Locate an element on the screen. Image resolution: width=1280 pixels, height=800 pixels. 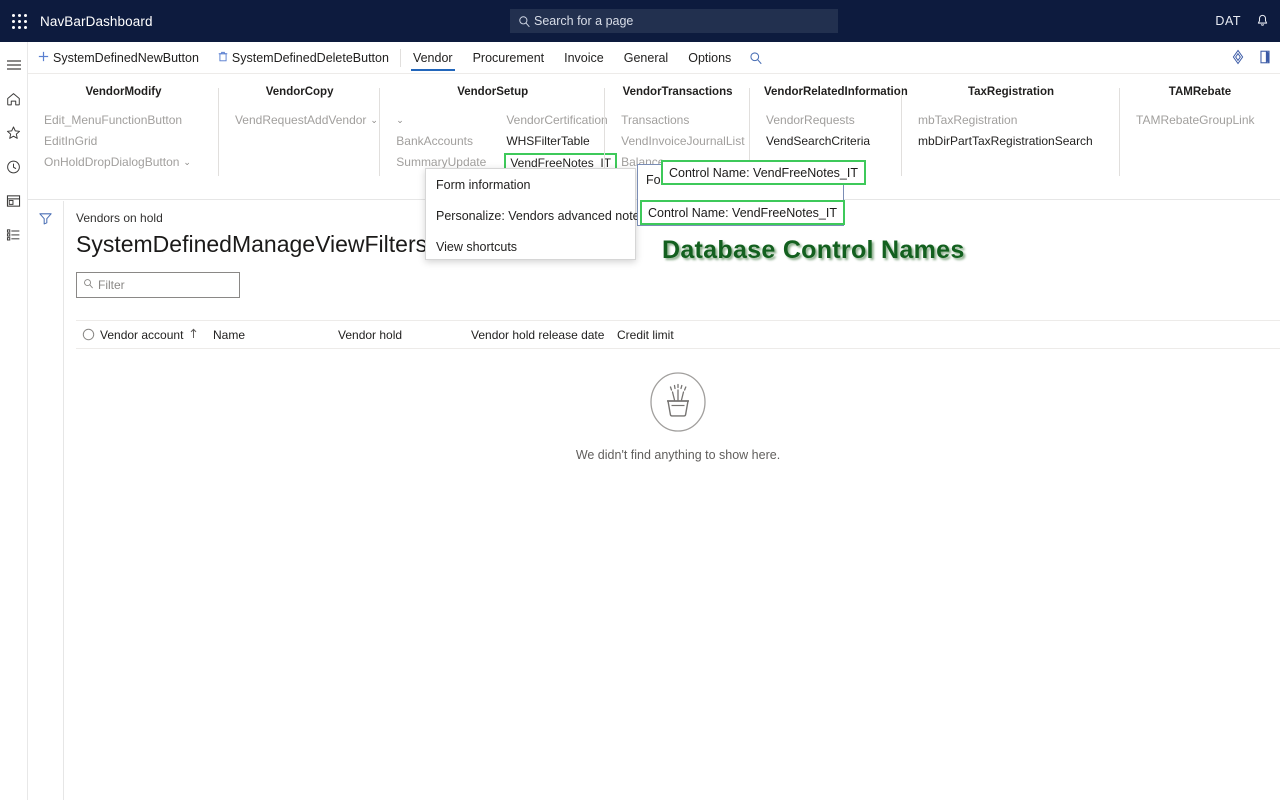
tab-procurement: Procurement is located at coordinates (509, 58).